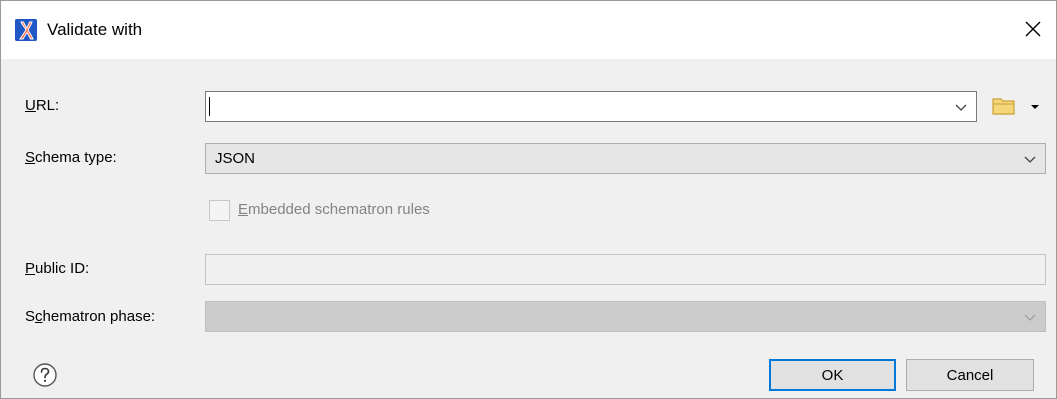 This screenshot has height=399, width=1057. I want to click on help-icon, so click(45, 375).